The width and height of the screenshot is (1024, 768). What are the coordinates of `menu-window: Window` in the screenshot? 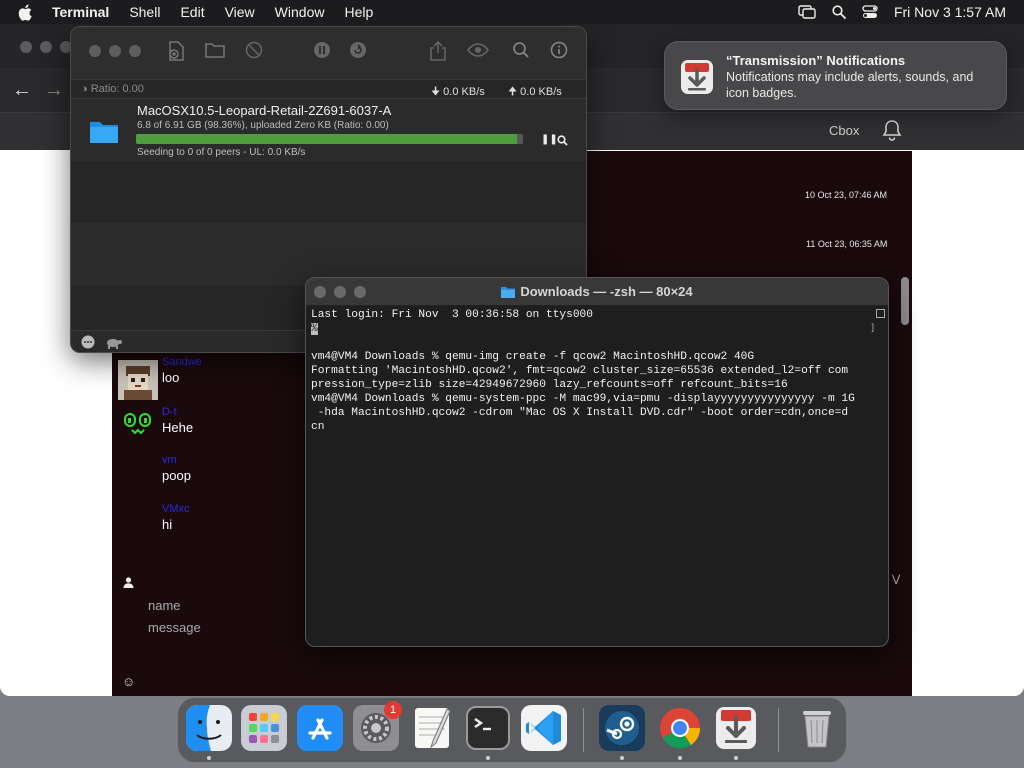 It's located at (300, 12).